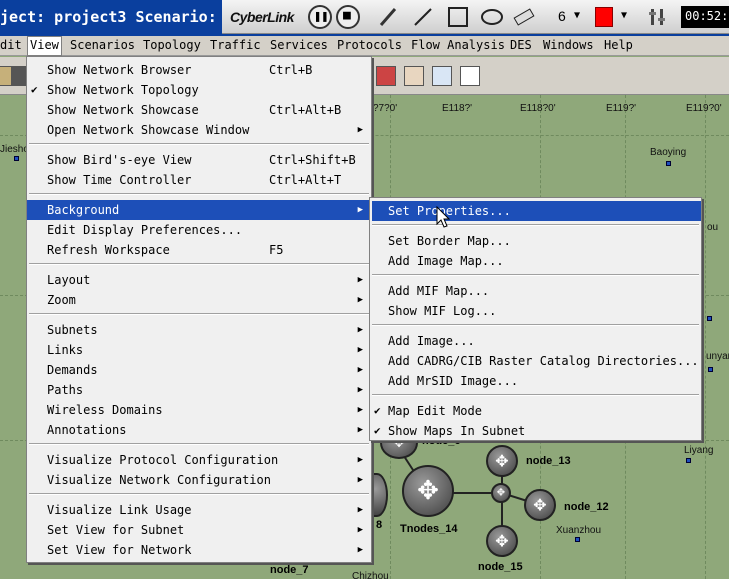 Image resolution: width=729 pixels, height=579 pixels. I want to click on menu-item-visualize-network-configuration: Visualize Network Configuration ▶, so click(199, 480).